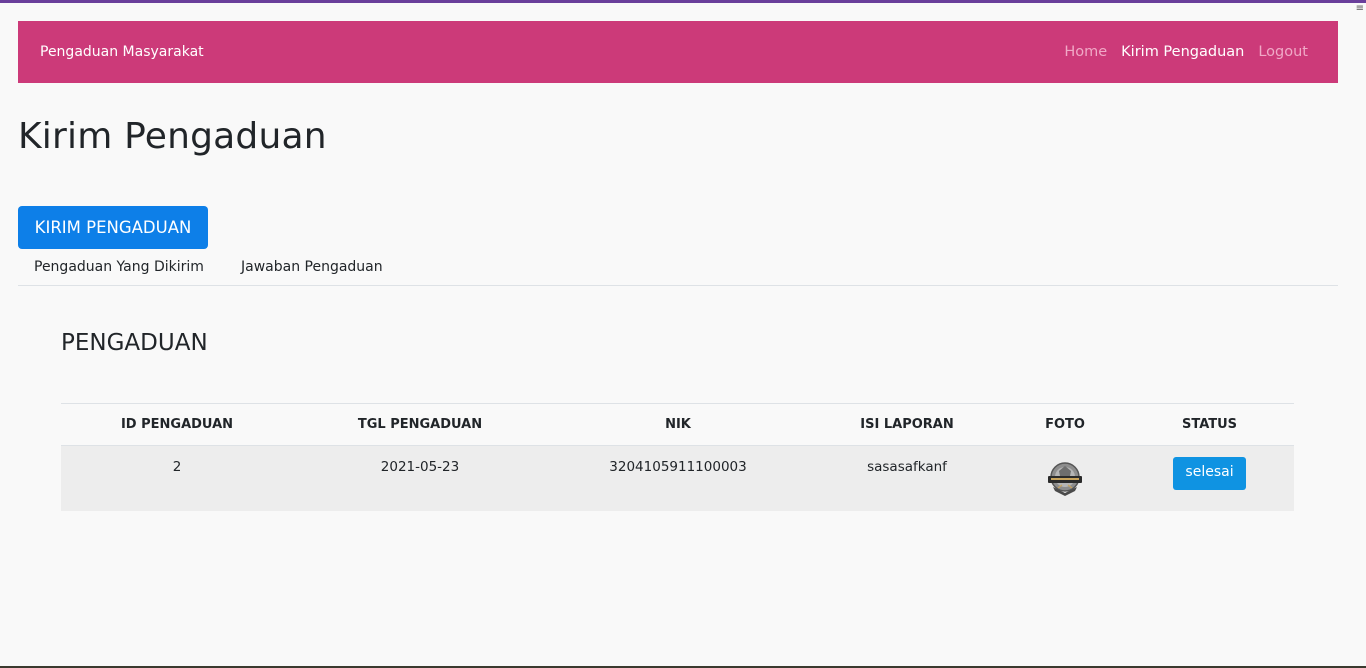 The image size is (1366, 668). Describe the element at coordinates (177, 424) in the screenshot. I see `header-id-pengaduan: ID PENGADUAN` at that location.